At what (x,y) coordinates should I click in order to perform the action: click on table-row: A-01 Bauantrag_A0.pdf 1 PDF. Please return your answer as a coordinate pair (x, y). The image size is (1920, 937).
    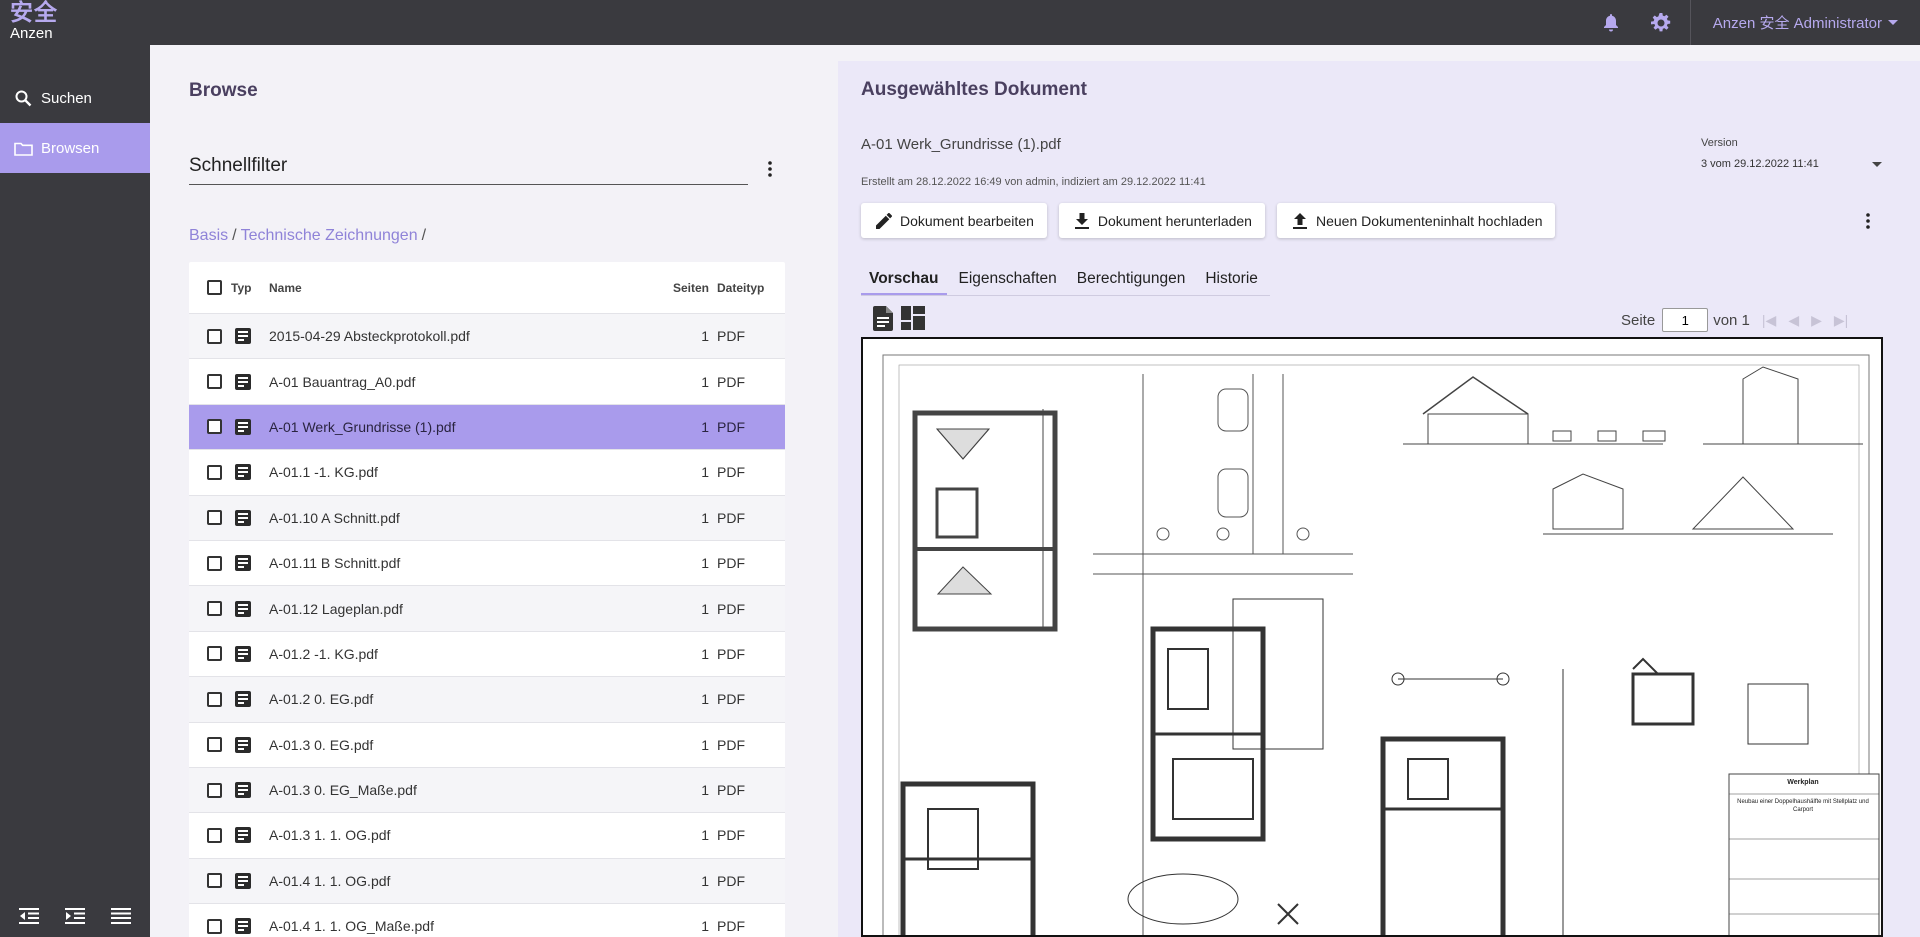
    Looking at the image, I should click on (487, 382).